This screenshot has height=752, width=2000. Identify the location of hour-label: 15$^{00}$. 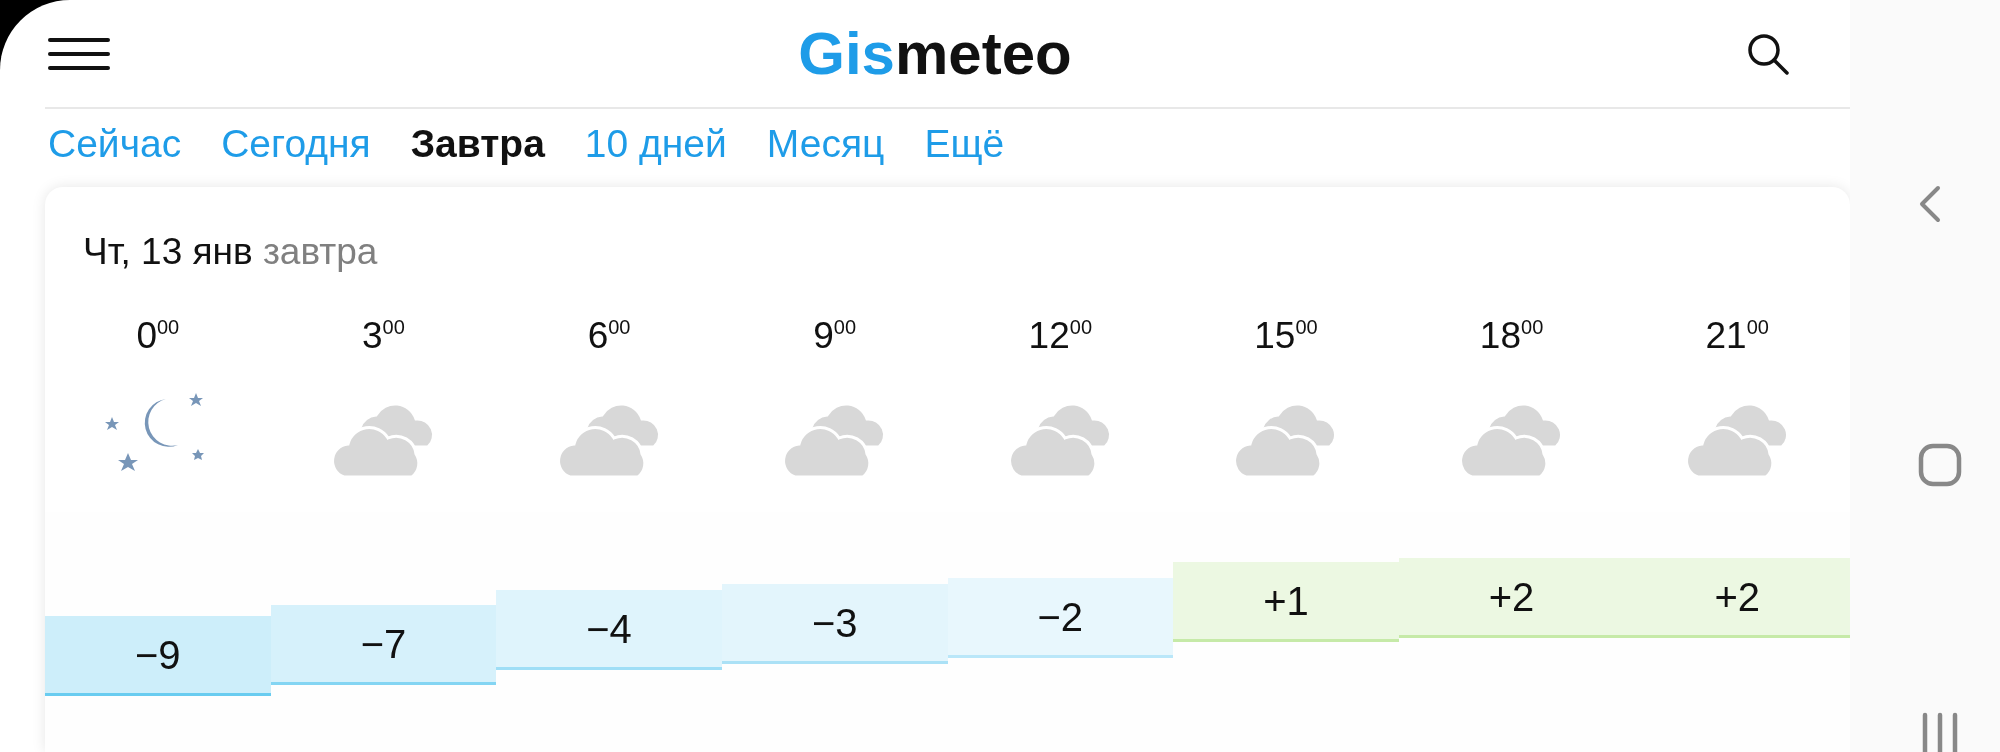
(1286, 336).